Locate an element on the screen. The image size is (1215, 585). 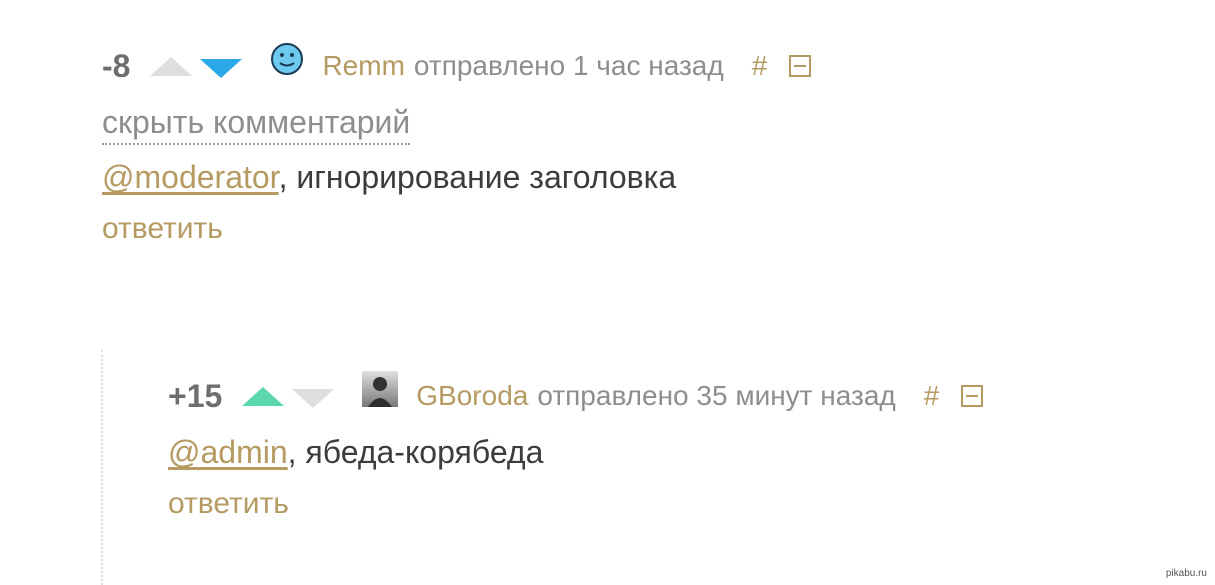
mention-link: @moderator is located at coordinates (190, 177).